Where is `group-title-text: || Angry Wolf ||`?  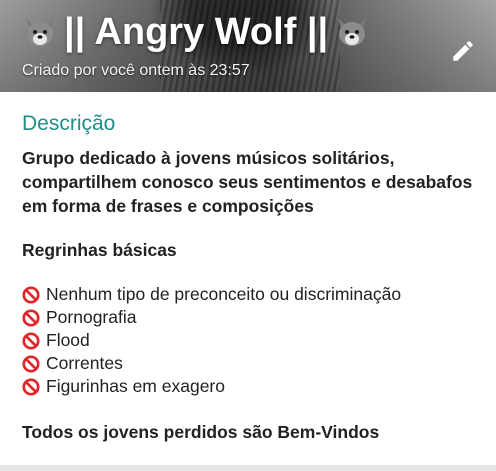
group-title-text: || Angry Wolf || is located at coordinates (196, 31).